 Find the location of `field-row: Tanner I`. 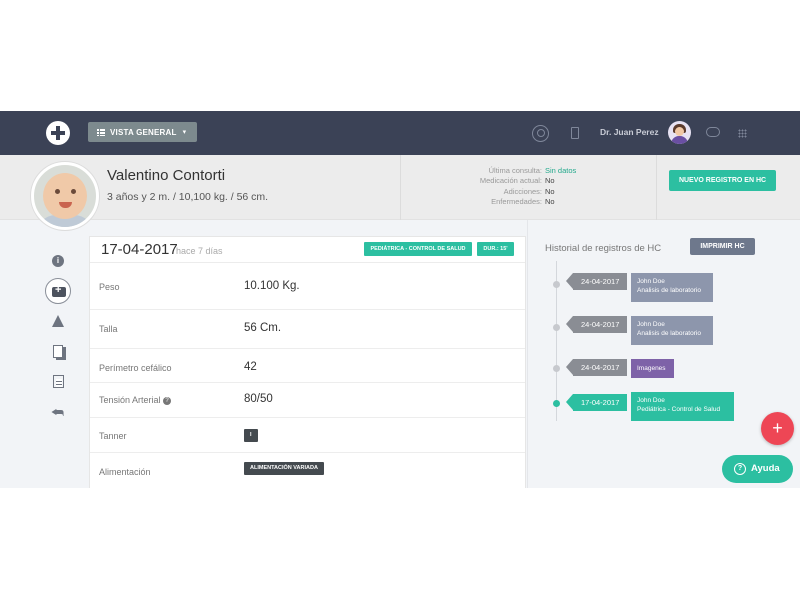

field-row: Tanner I is located at coordinates (307, 435).